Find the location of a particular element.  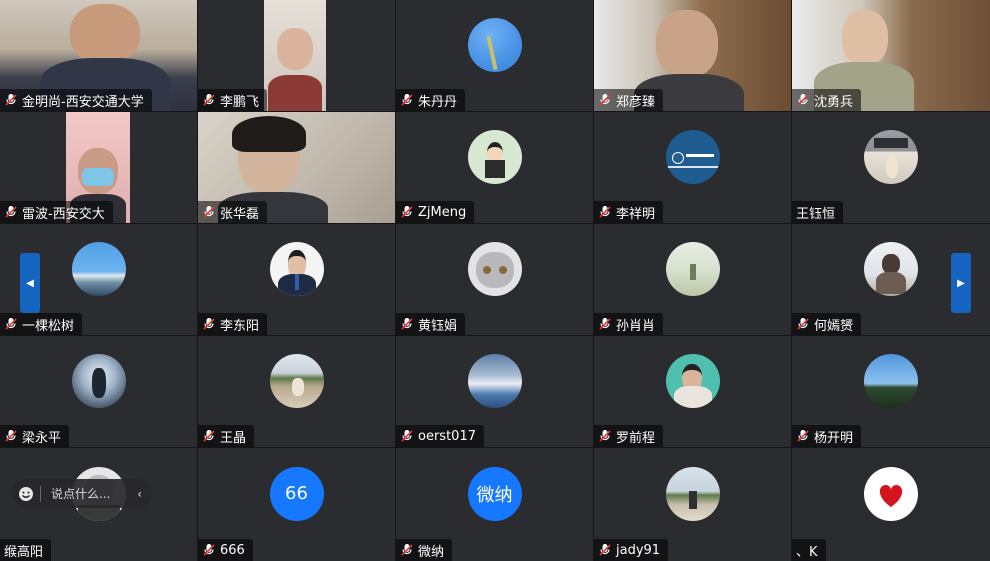

participant-tile: 李祥明 is located at coordinates (692, 167).